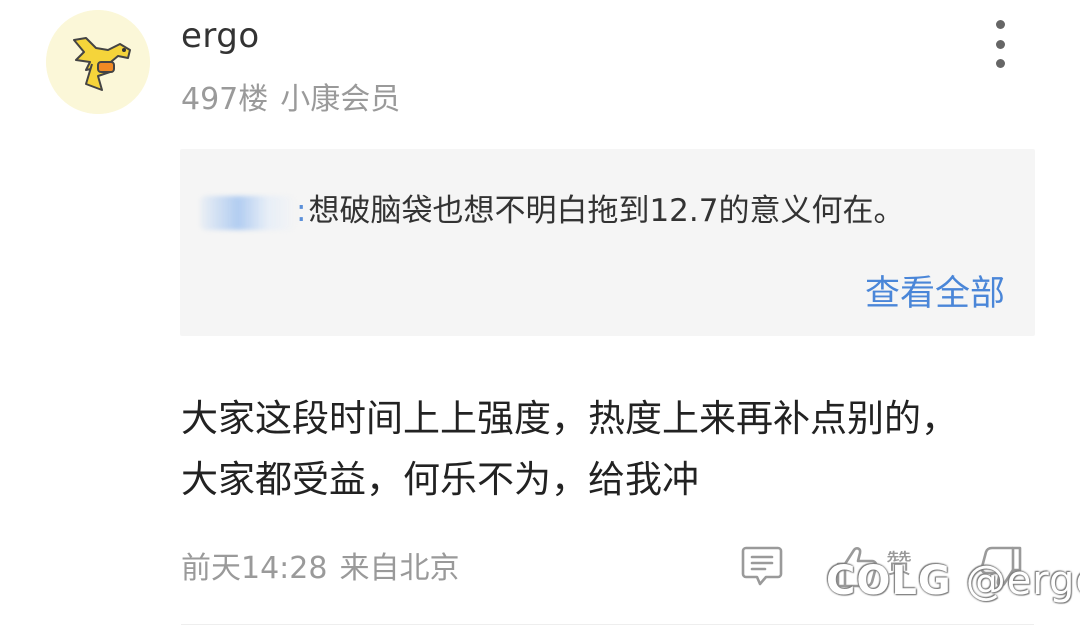 This screenshot has width=1080, height=627. What do you see at coordinates (953, 583) in the screenshot?
I see `watermark: COLG @ergo` at bounding box center [953, 583].